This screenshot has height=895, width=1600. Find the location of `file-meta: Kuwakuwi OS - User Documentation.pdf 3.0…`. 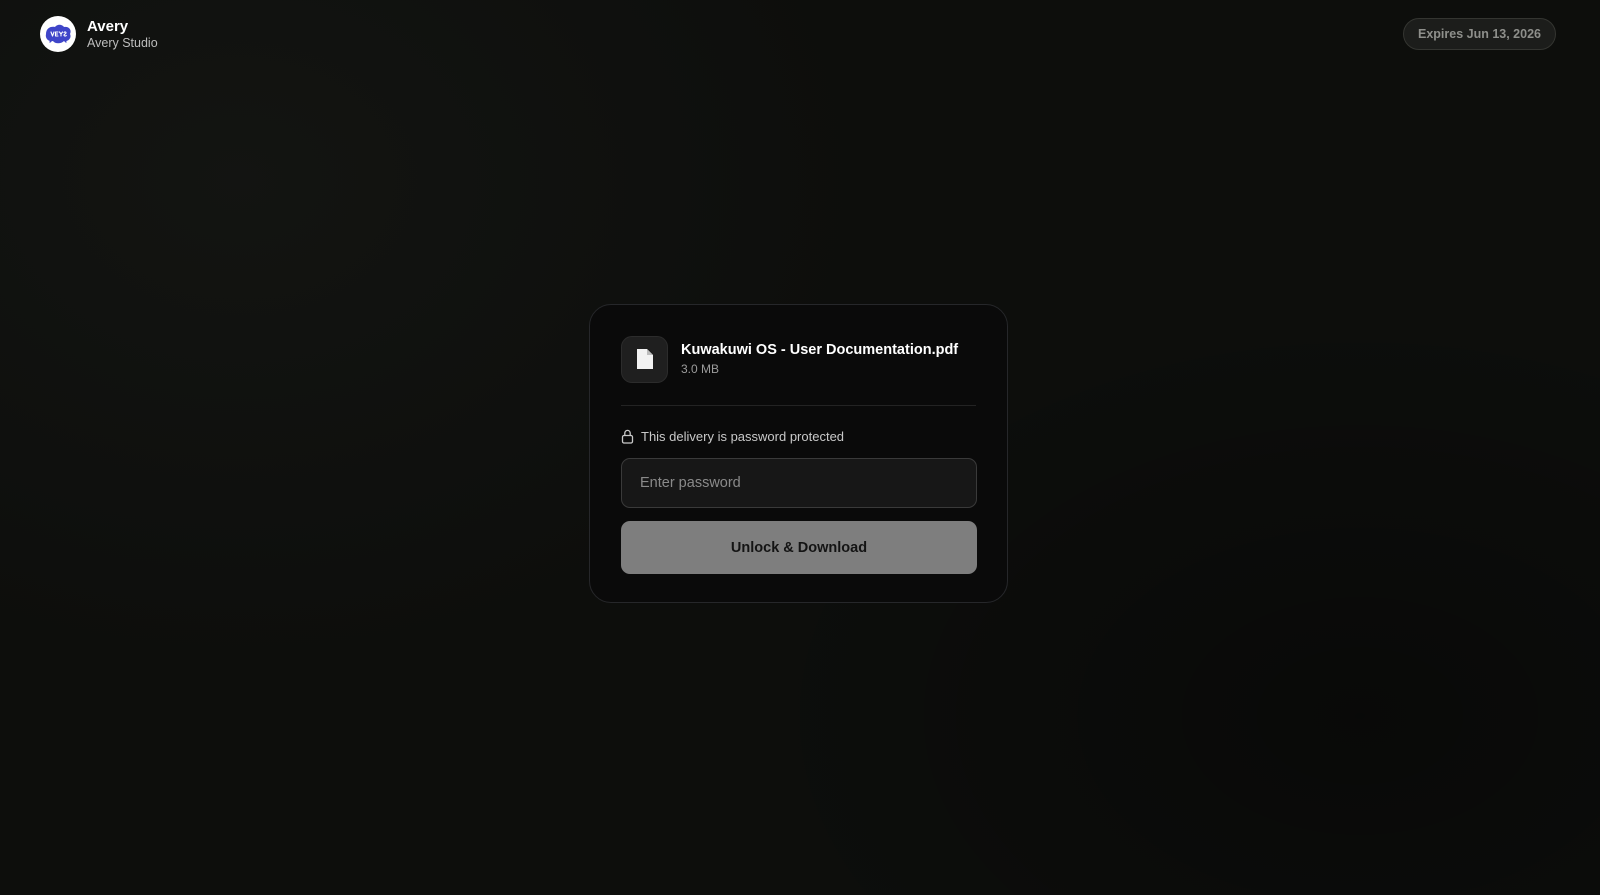

file-meta: Kuwakuwi OS - User Documentation.pdf 3.0… is located at coordinates (819, 359).